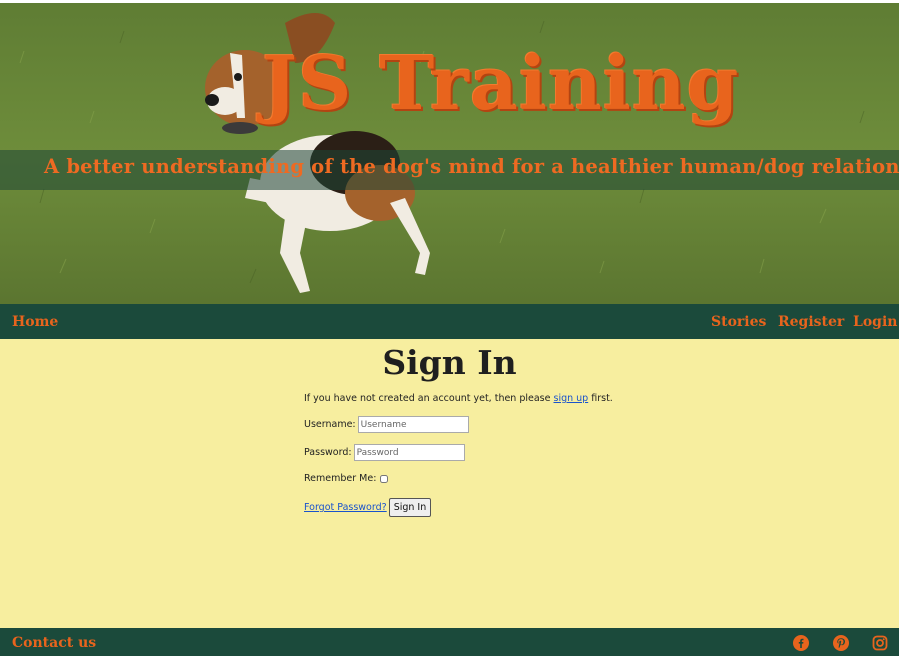 Image resolution: width=899 pixels, height=656 pixels. What do you see at coordinates (880, 643) in the screenshot?
I see `instagram-icon` at bounding box center [880, 643].